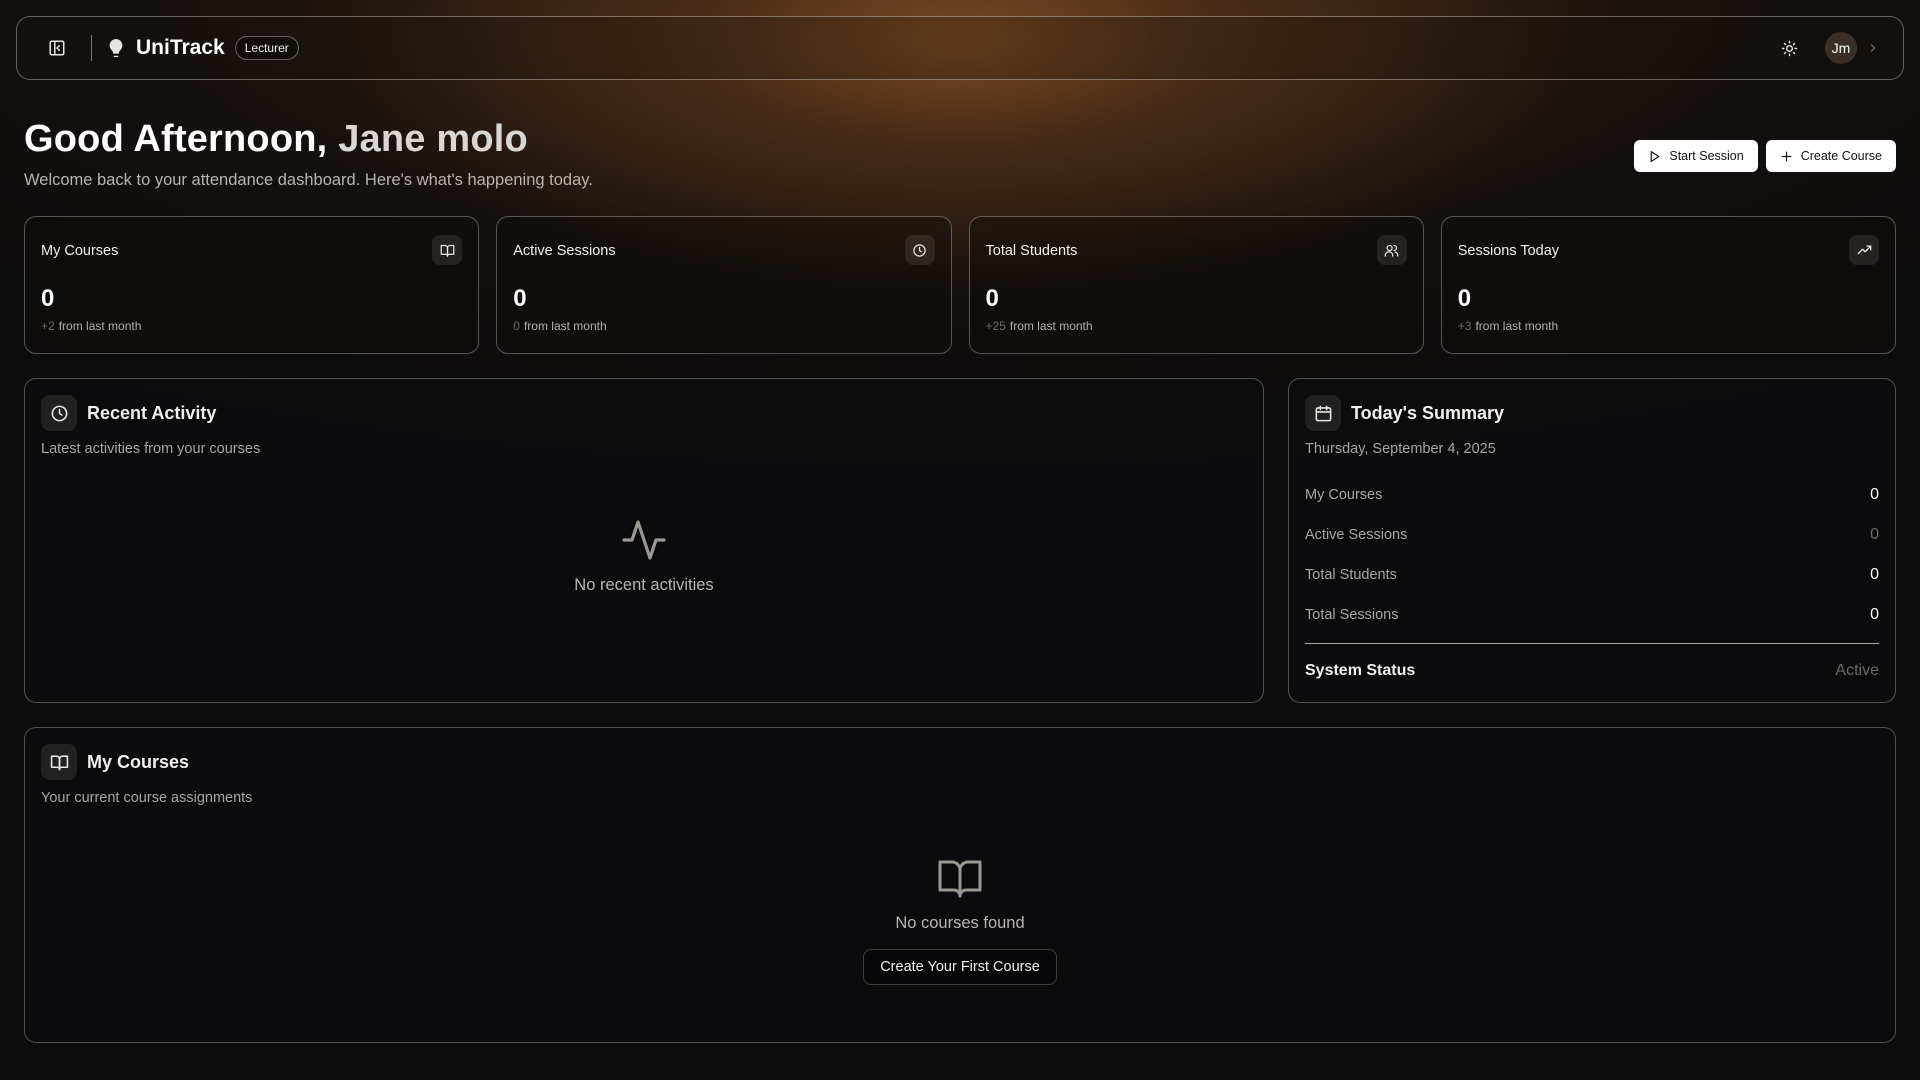 Image resolution: width=1920 pixels, height=1080 pixels. Describe the element at coordinates (147, 798) in the screenshot. I see `my-courses-subtitle: Your current course assignments` at that location.